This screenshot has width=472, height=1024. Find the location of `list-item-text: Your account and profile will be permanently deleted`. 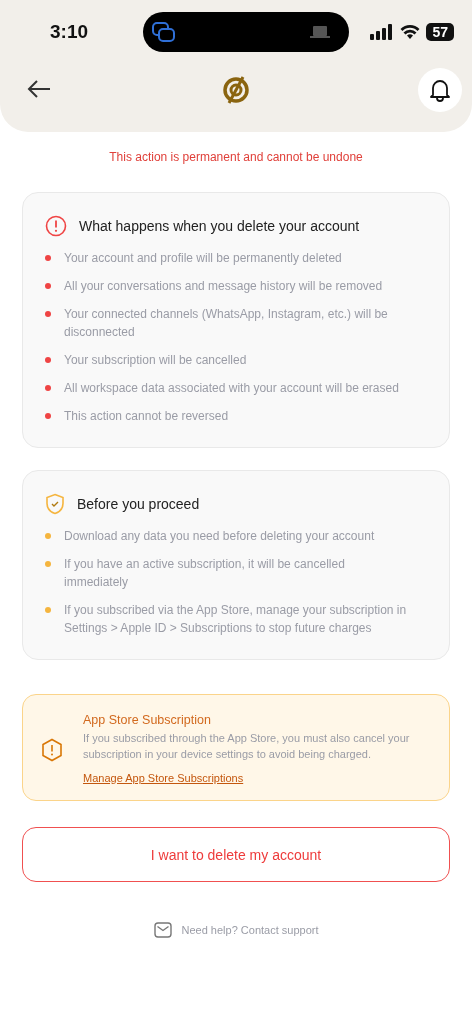

list-item-text: Your account and profile will be permanently deleted is located at coordinates (203, 258).